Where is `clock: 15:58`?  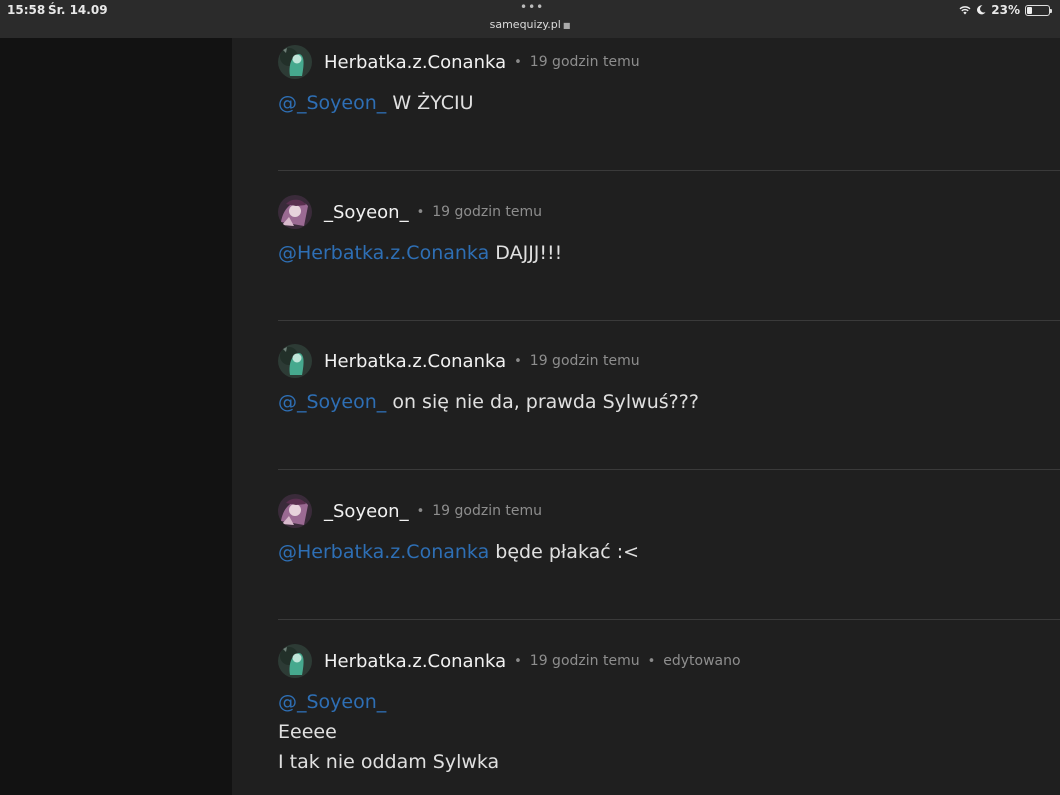
clock: 15:58 is located at coordinates (26, 10).